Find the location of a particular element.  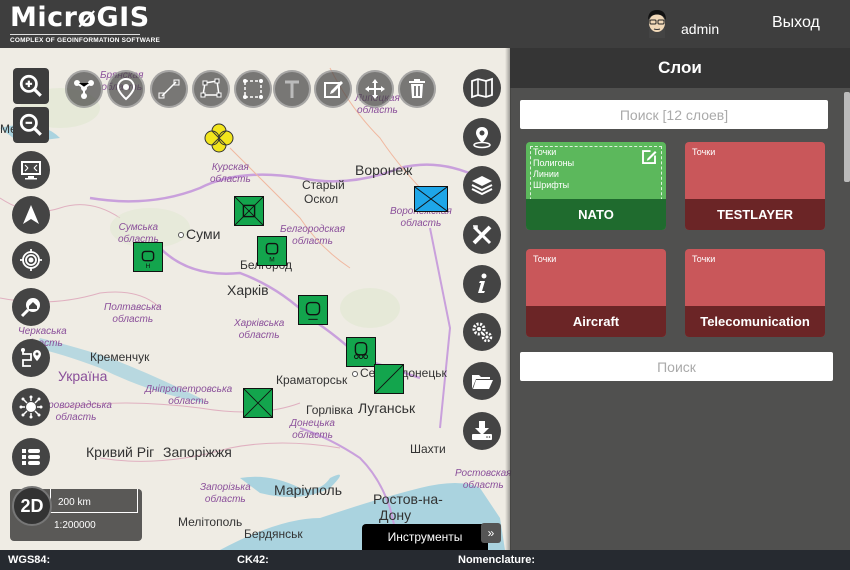

edit-layer-icon is located at coordinates (649, 157).